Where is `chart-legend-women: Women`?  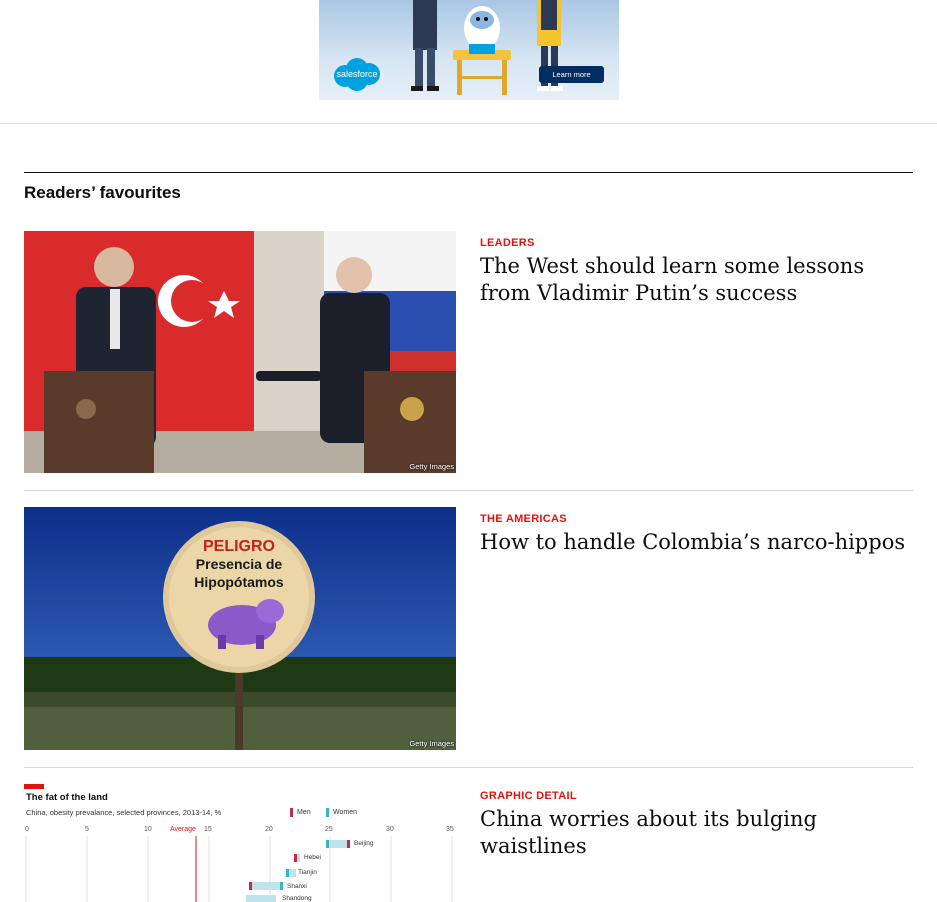 chart-legend-women: Women is located at coordinates (345, 812).